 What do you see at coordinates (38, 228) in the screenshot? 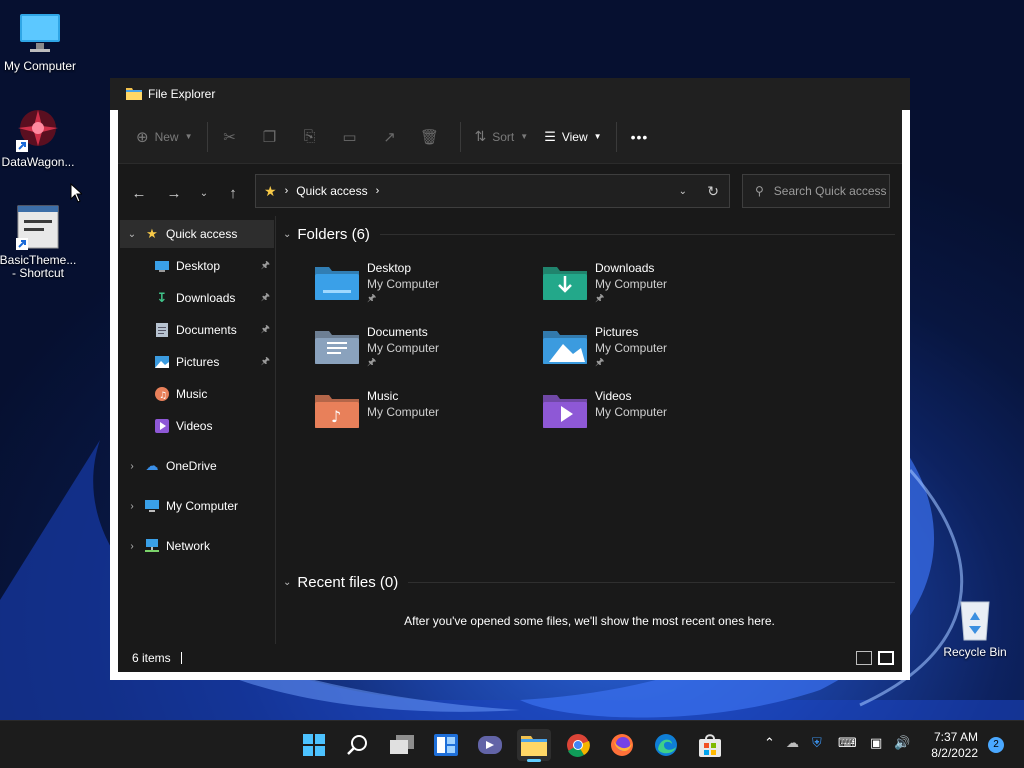
I see `application-window-icon` at bounding box center [38, 228].